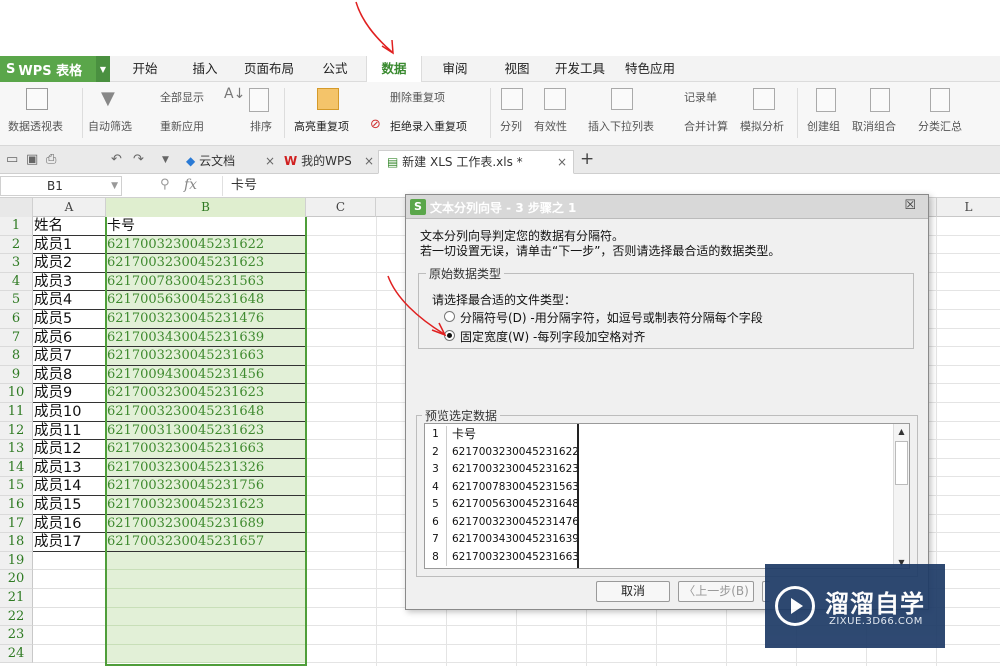  Describe the element at coordinates (611, 317) in the screenshot. I see `delimited-option-label: 分隔符号(D) -用分隔字符，如逗号或制表符分隔每个字段` at that location.